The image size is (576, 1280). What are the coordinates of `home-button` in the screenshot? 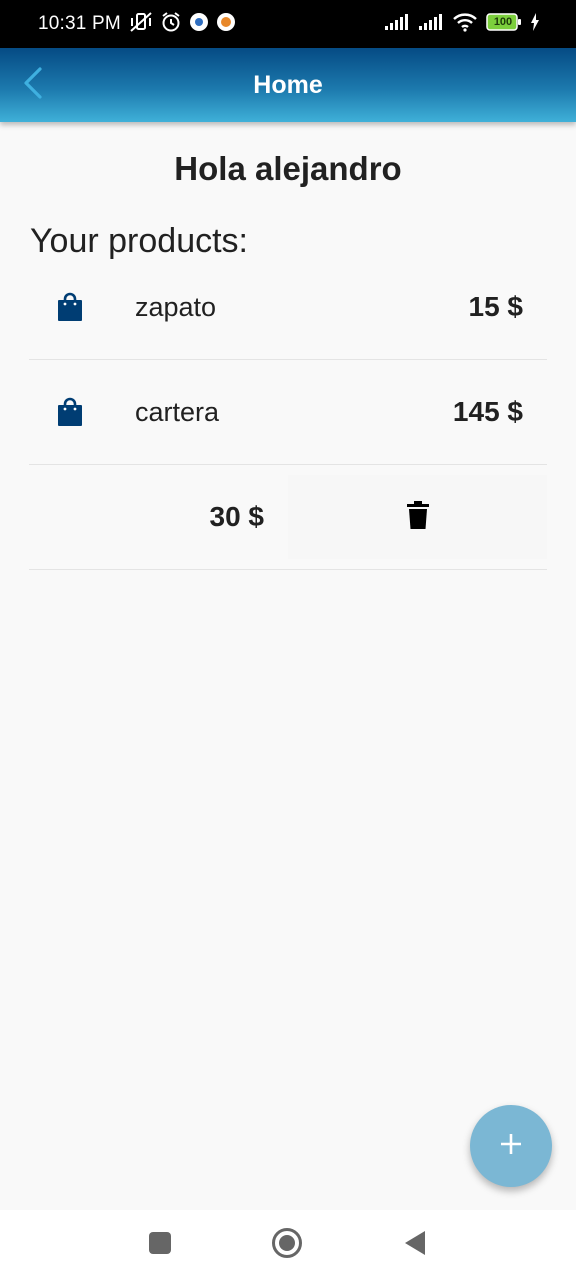 It's located at (287, 1243).